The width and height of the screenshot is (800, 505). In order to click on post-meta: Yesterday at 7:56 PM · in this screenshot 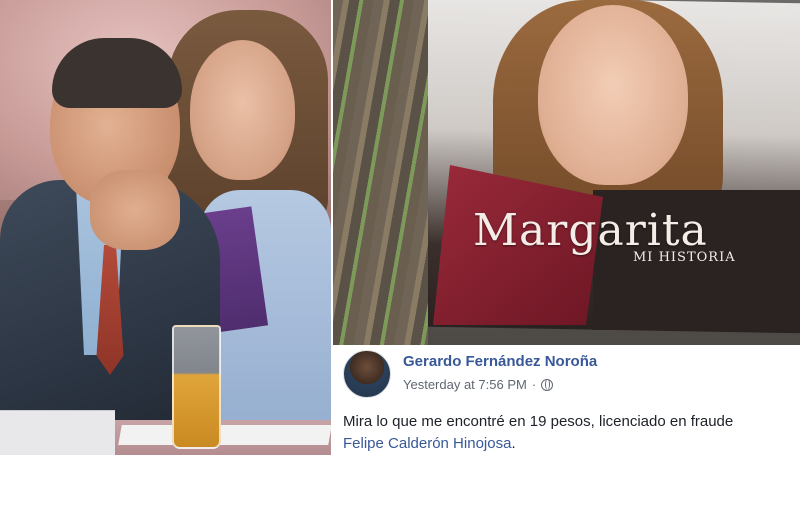, I will do `click(478, 384)`.